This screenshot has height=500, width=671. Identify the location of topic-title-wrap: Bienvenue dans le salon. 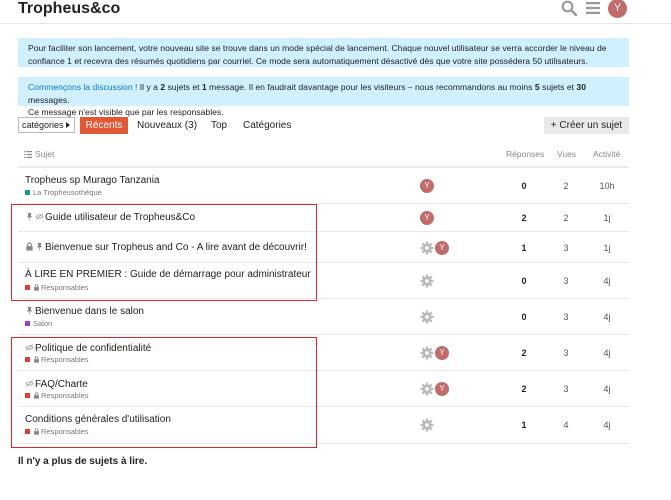
(84, 311).